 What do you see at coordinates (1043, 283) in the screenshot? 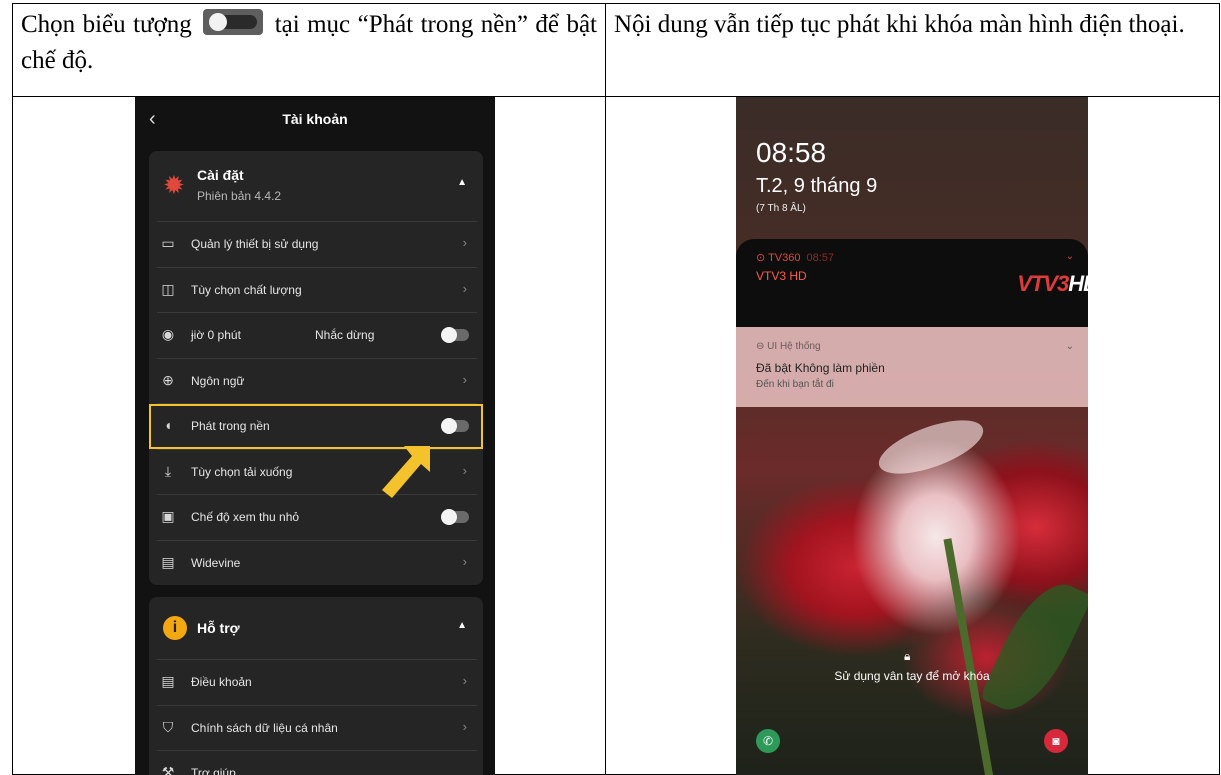
I see `channel-logo-text: VTV3` at bounding box center [1043, 283].